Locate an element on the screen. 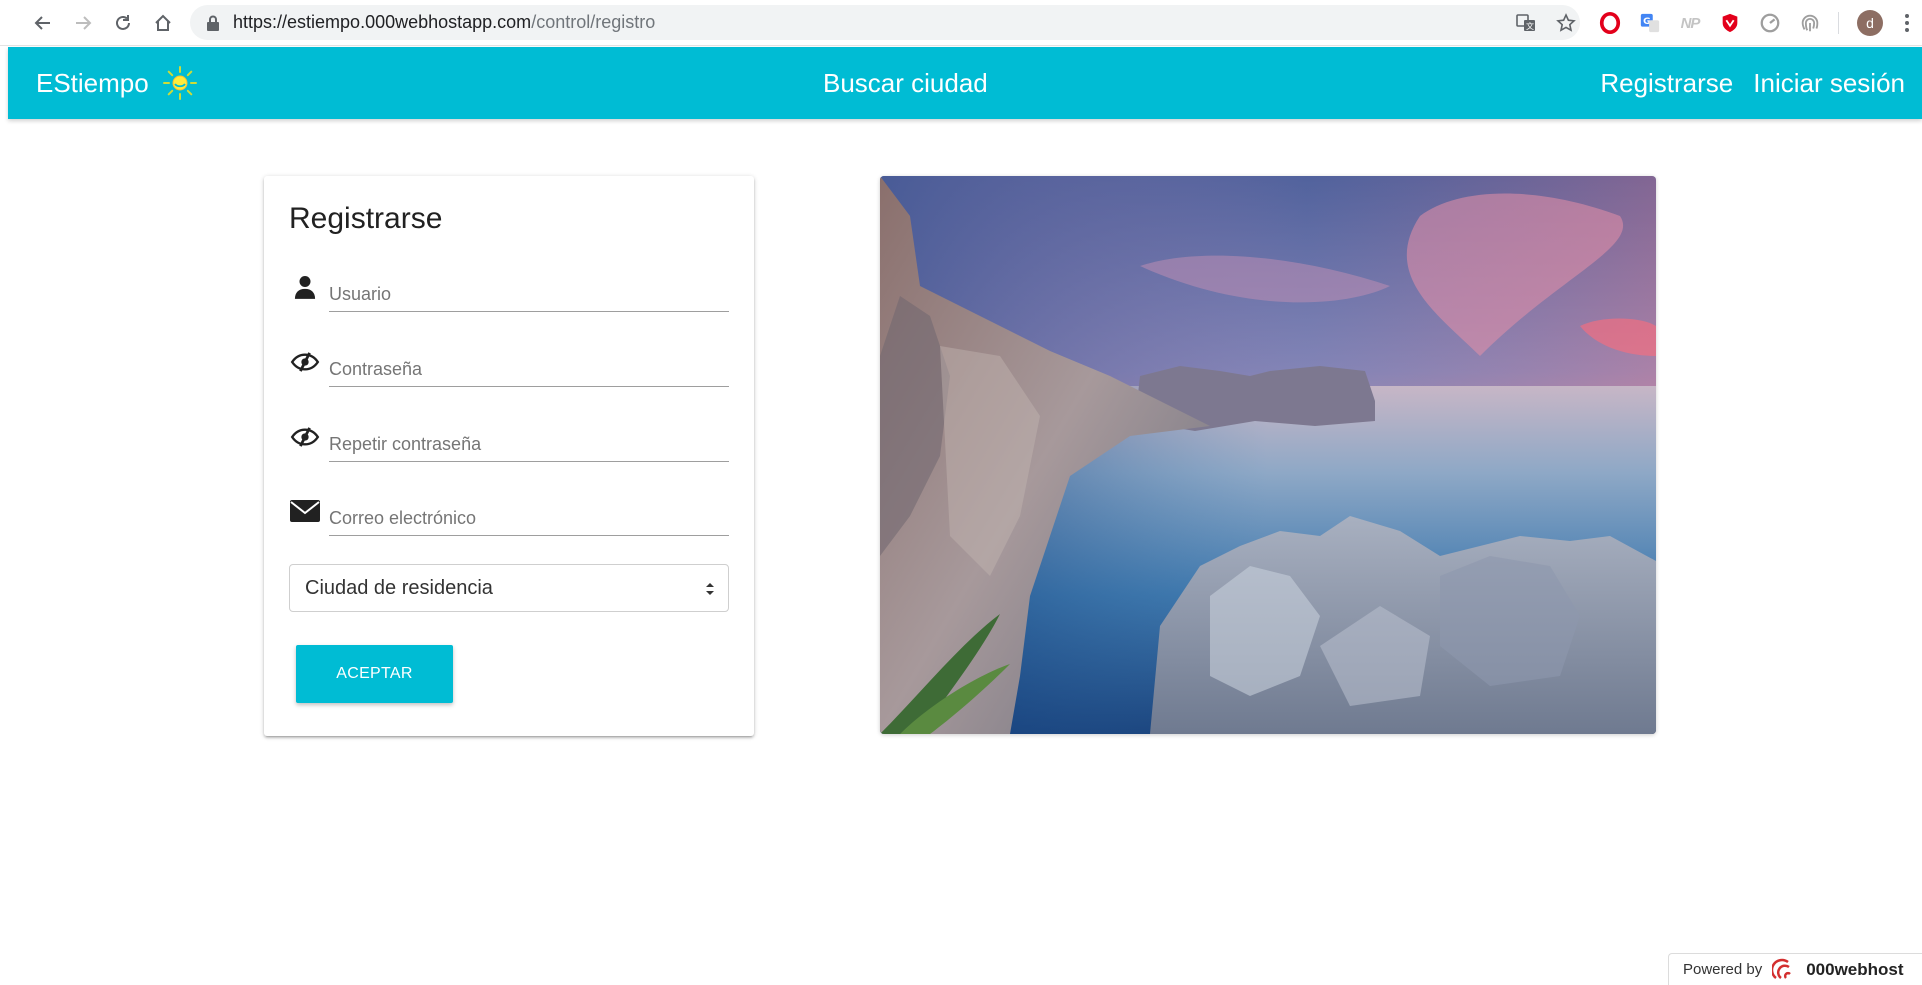 The width and height of the screenshot is (1922, 985). envelope-icon is located at coordinates (305, 511).